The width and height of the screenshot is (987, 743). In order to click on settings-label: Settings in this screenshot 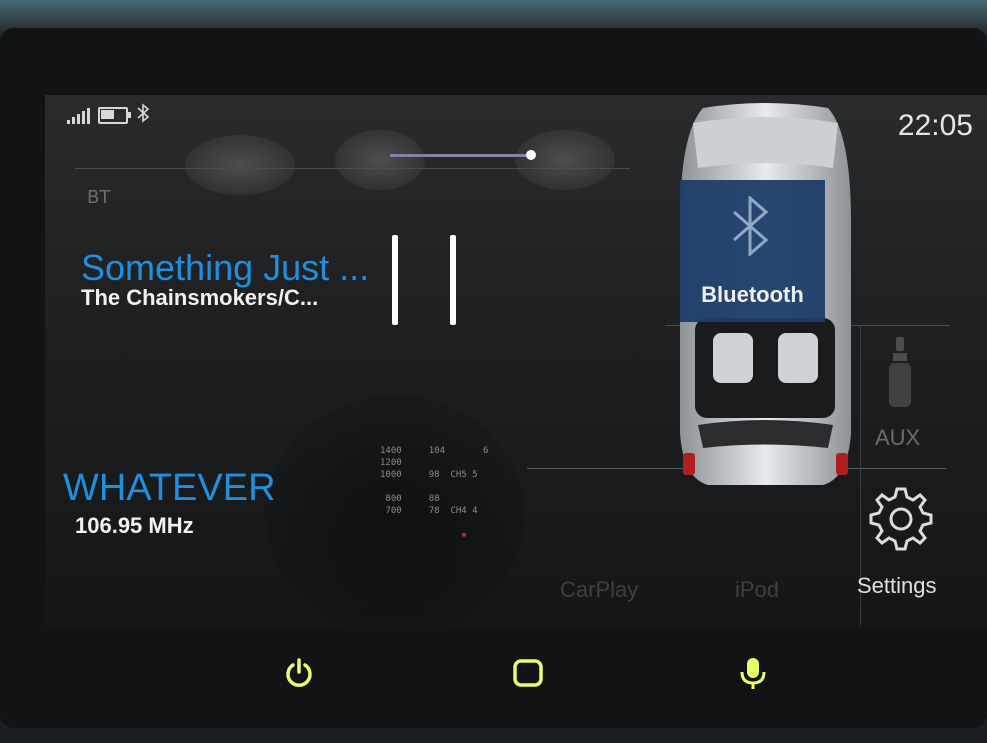, I will do `click(897, 586)`.